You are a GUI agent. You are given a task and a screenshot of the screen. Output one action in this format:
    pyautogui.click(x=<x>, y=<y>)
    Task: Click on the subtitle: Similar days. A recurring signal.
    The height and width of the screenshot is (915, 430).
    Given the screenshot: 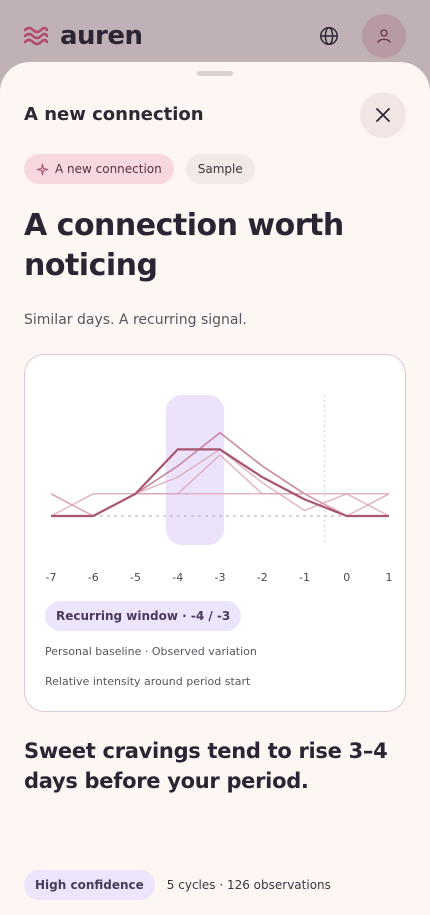 What is the action you would take?
    pyautogui.click(x=135, y=320)
    